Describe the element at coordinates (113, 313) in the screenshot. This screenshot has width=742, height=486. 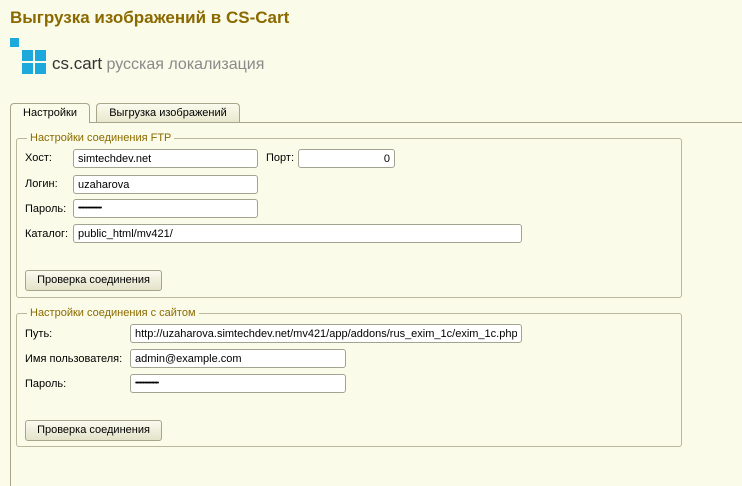
I see `site-settings-legend: Настройки соединения с сайтом` at that location.